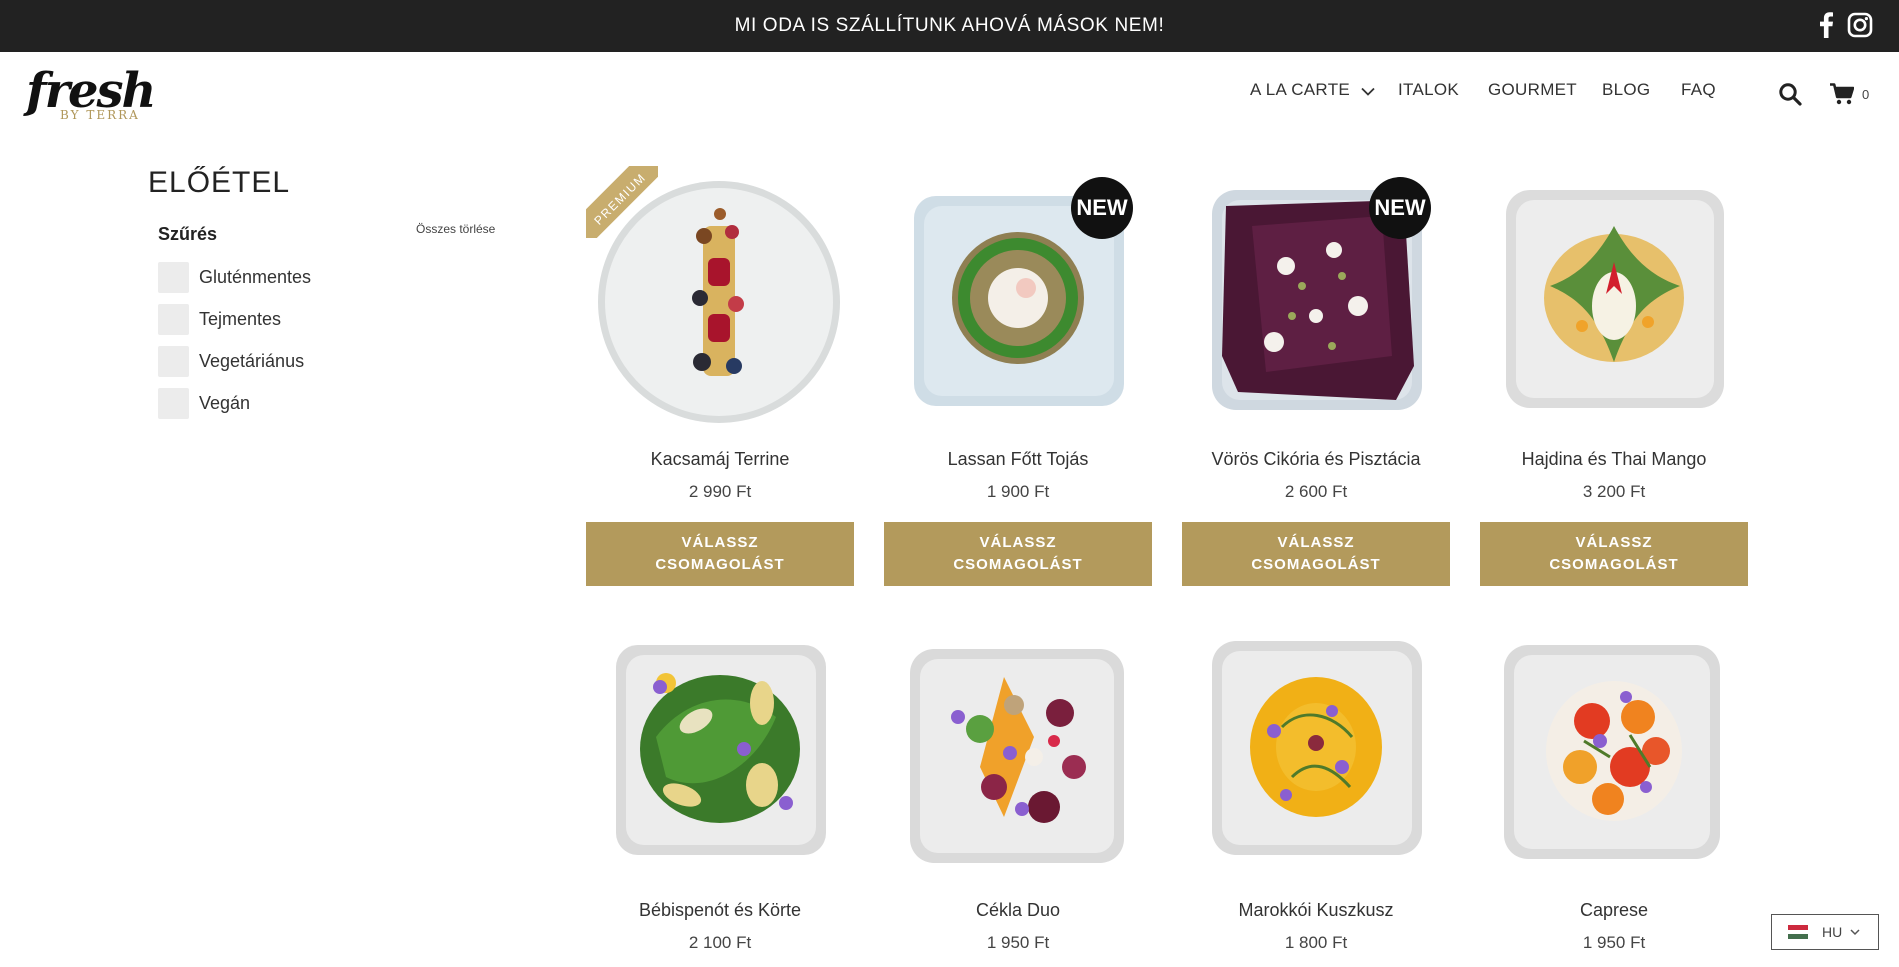 The height and width of the screenshot is (967, 1899). What do you see at coordinates (1316, 459) in the screenshot?
I see `product-name: Vörös Cikória és Pisztácia` at bounding box center [1316, 459].